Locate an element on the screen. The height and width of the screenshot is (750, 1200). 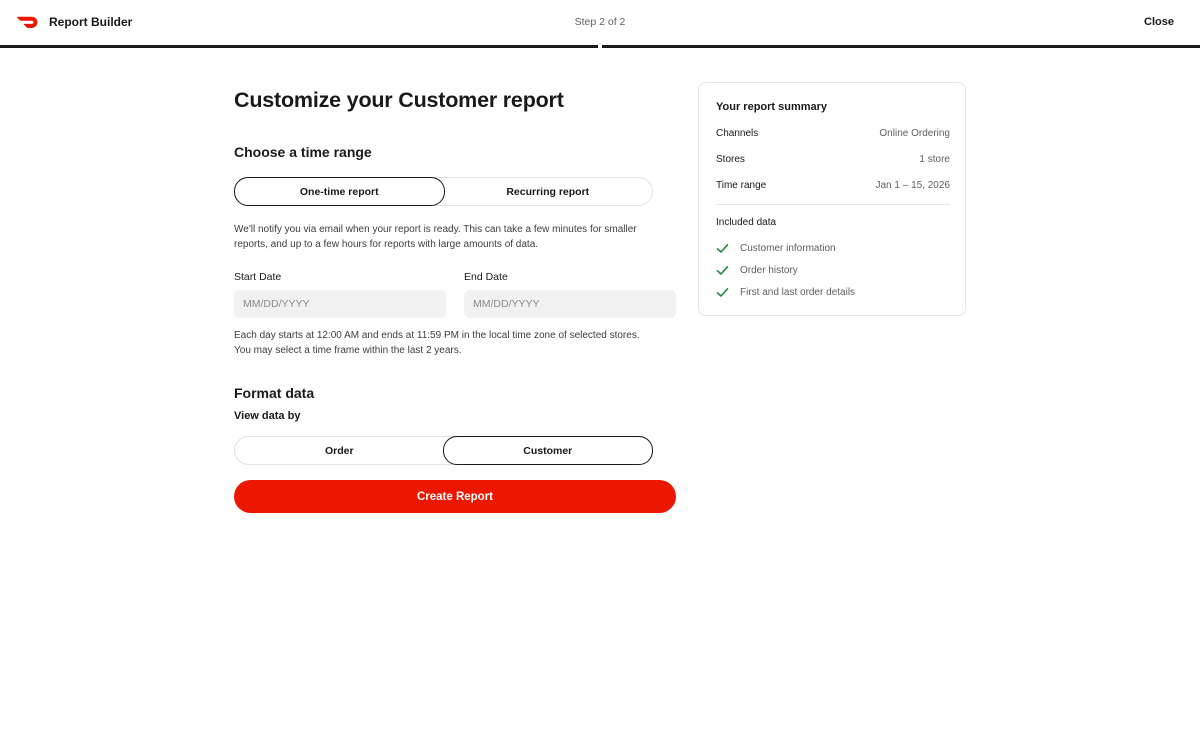
summary-row-channels: Channels Online Ordering is located at coordinates (833, 133).